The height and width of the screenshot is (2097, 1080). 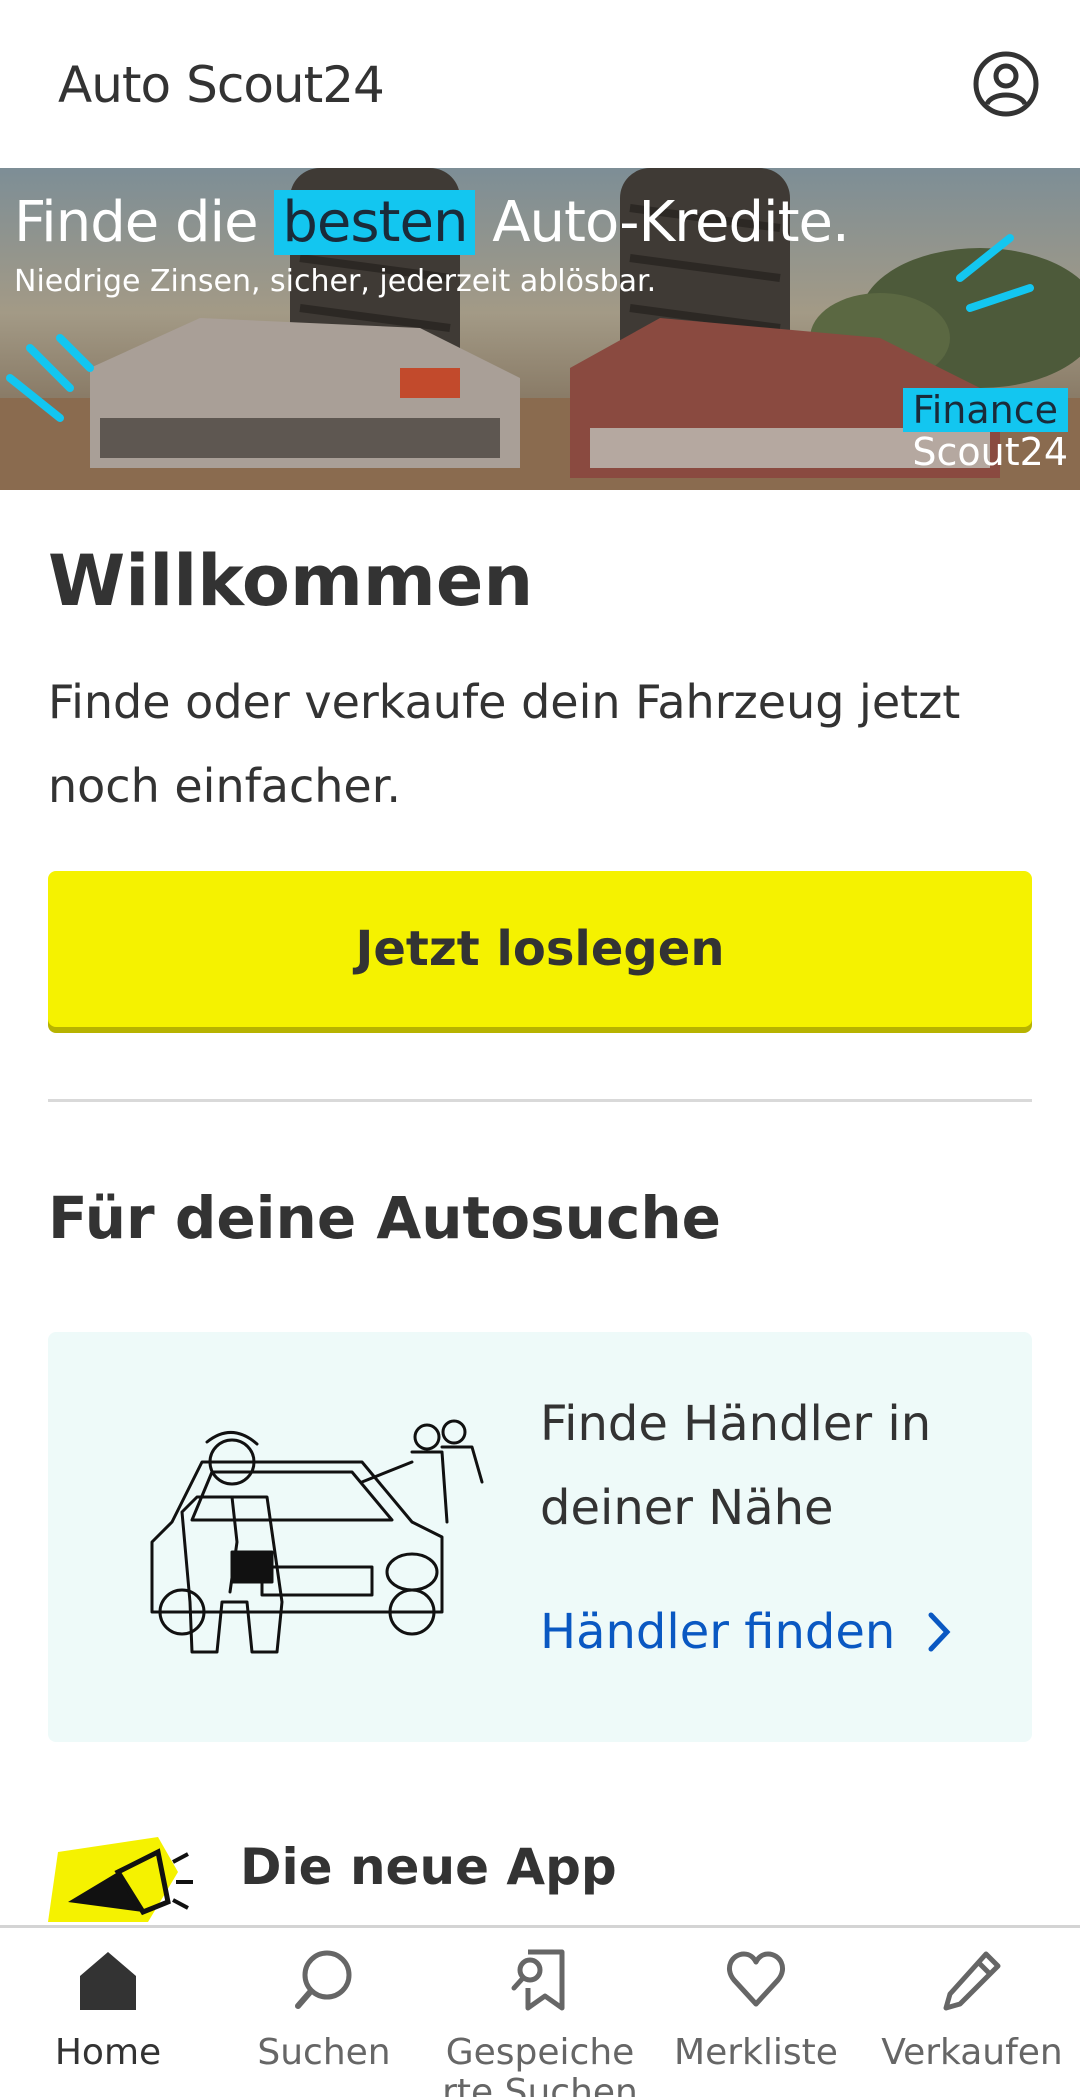 I want to click on app-header: Auto Scout24, so click(x=540, y=84).